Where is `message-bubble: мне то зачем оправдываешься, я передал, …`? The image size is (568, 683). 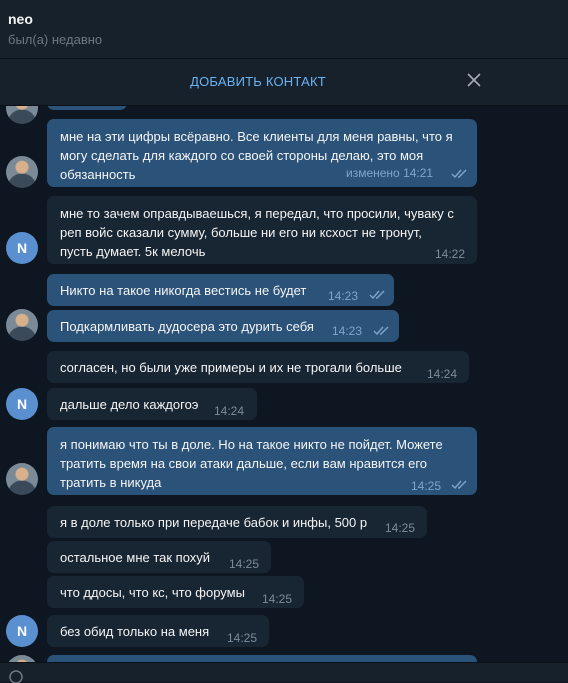
message-bubble: мне то зачем оправдываешься, я передал, … is located at coordinates (262, 230).